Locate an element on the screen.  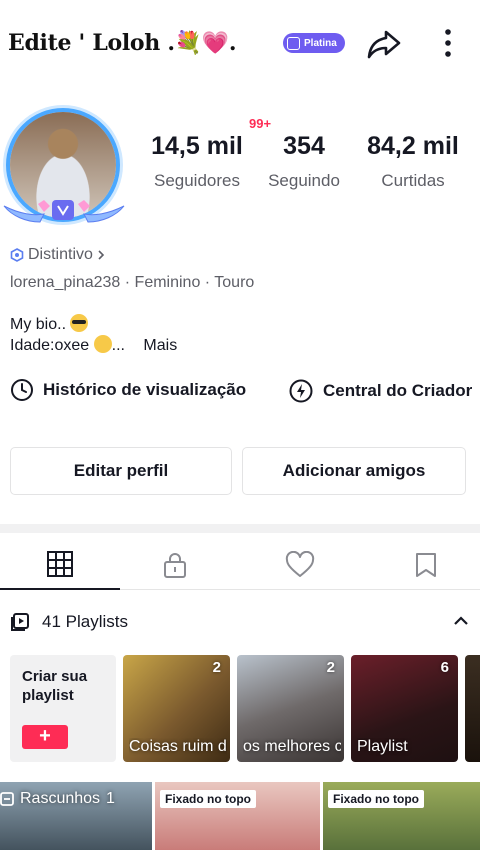
more-options-icon is located at coordinates (448, 44).